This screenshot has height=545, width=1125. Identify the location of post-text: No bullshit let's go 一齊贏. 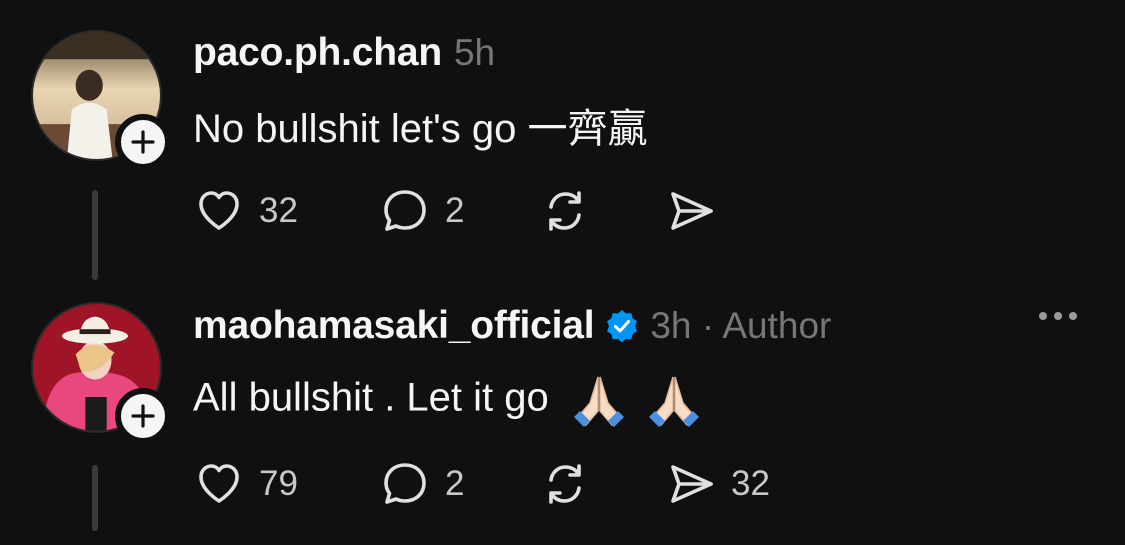
(420, 129).